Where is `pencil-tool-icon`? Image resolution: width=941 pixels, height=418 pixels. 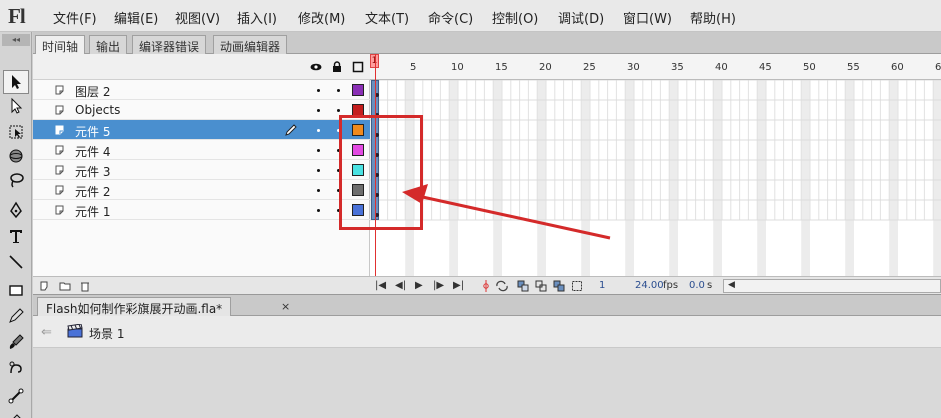 pencil-tool-icon is located at coordinates (16, 316).